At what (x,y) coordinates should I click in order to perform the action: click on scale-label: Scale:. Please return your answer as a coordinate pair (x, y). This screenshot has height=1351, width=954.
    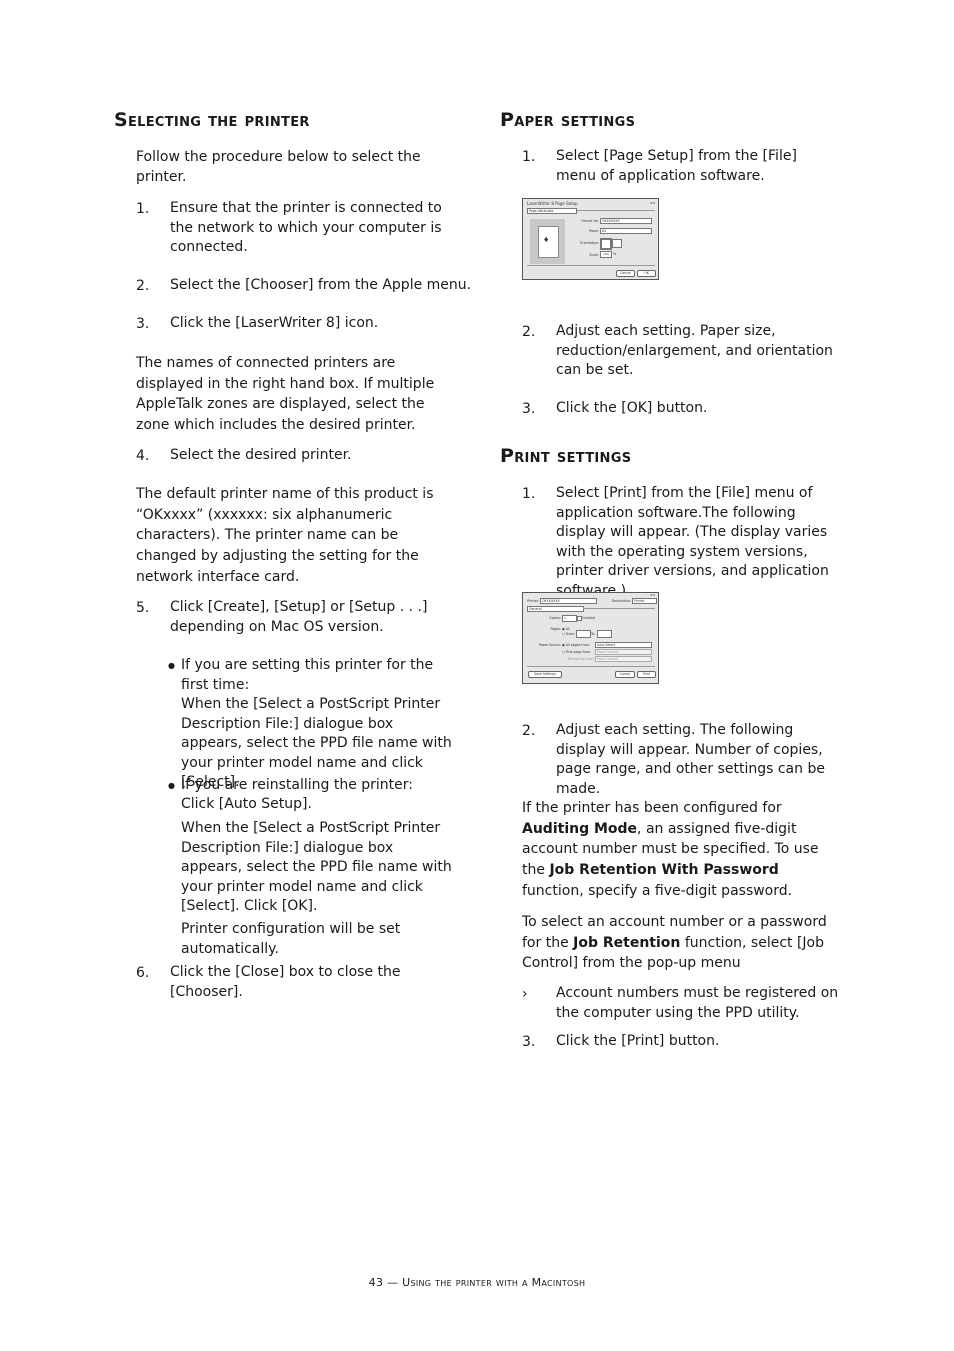
    Looking at the image, I should click on (594, 255).